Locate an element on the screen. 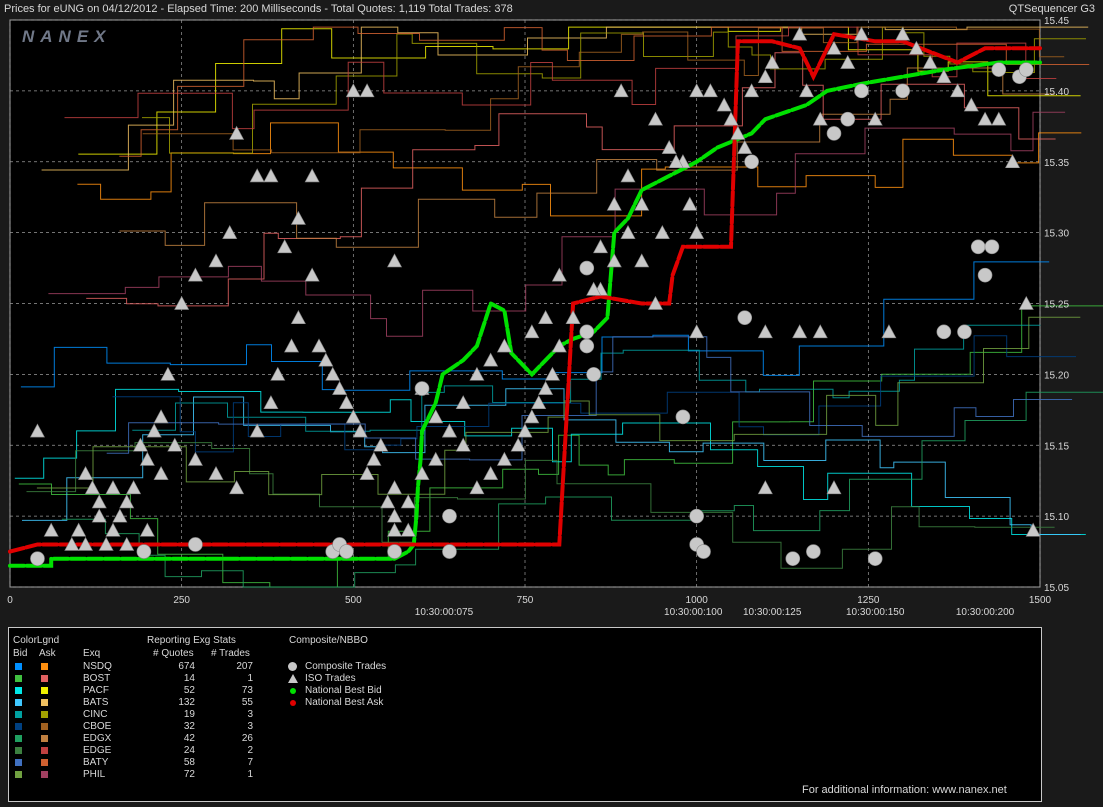 The width and height of the screenshot is (1103, 807). y-tick-label: 15.35 is located at coordinates (1056, 163).